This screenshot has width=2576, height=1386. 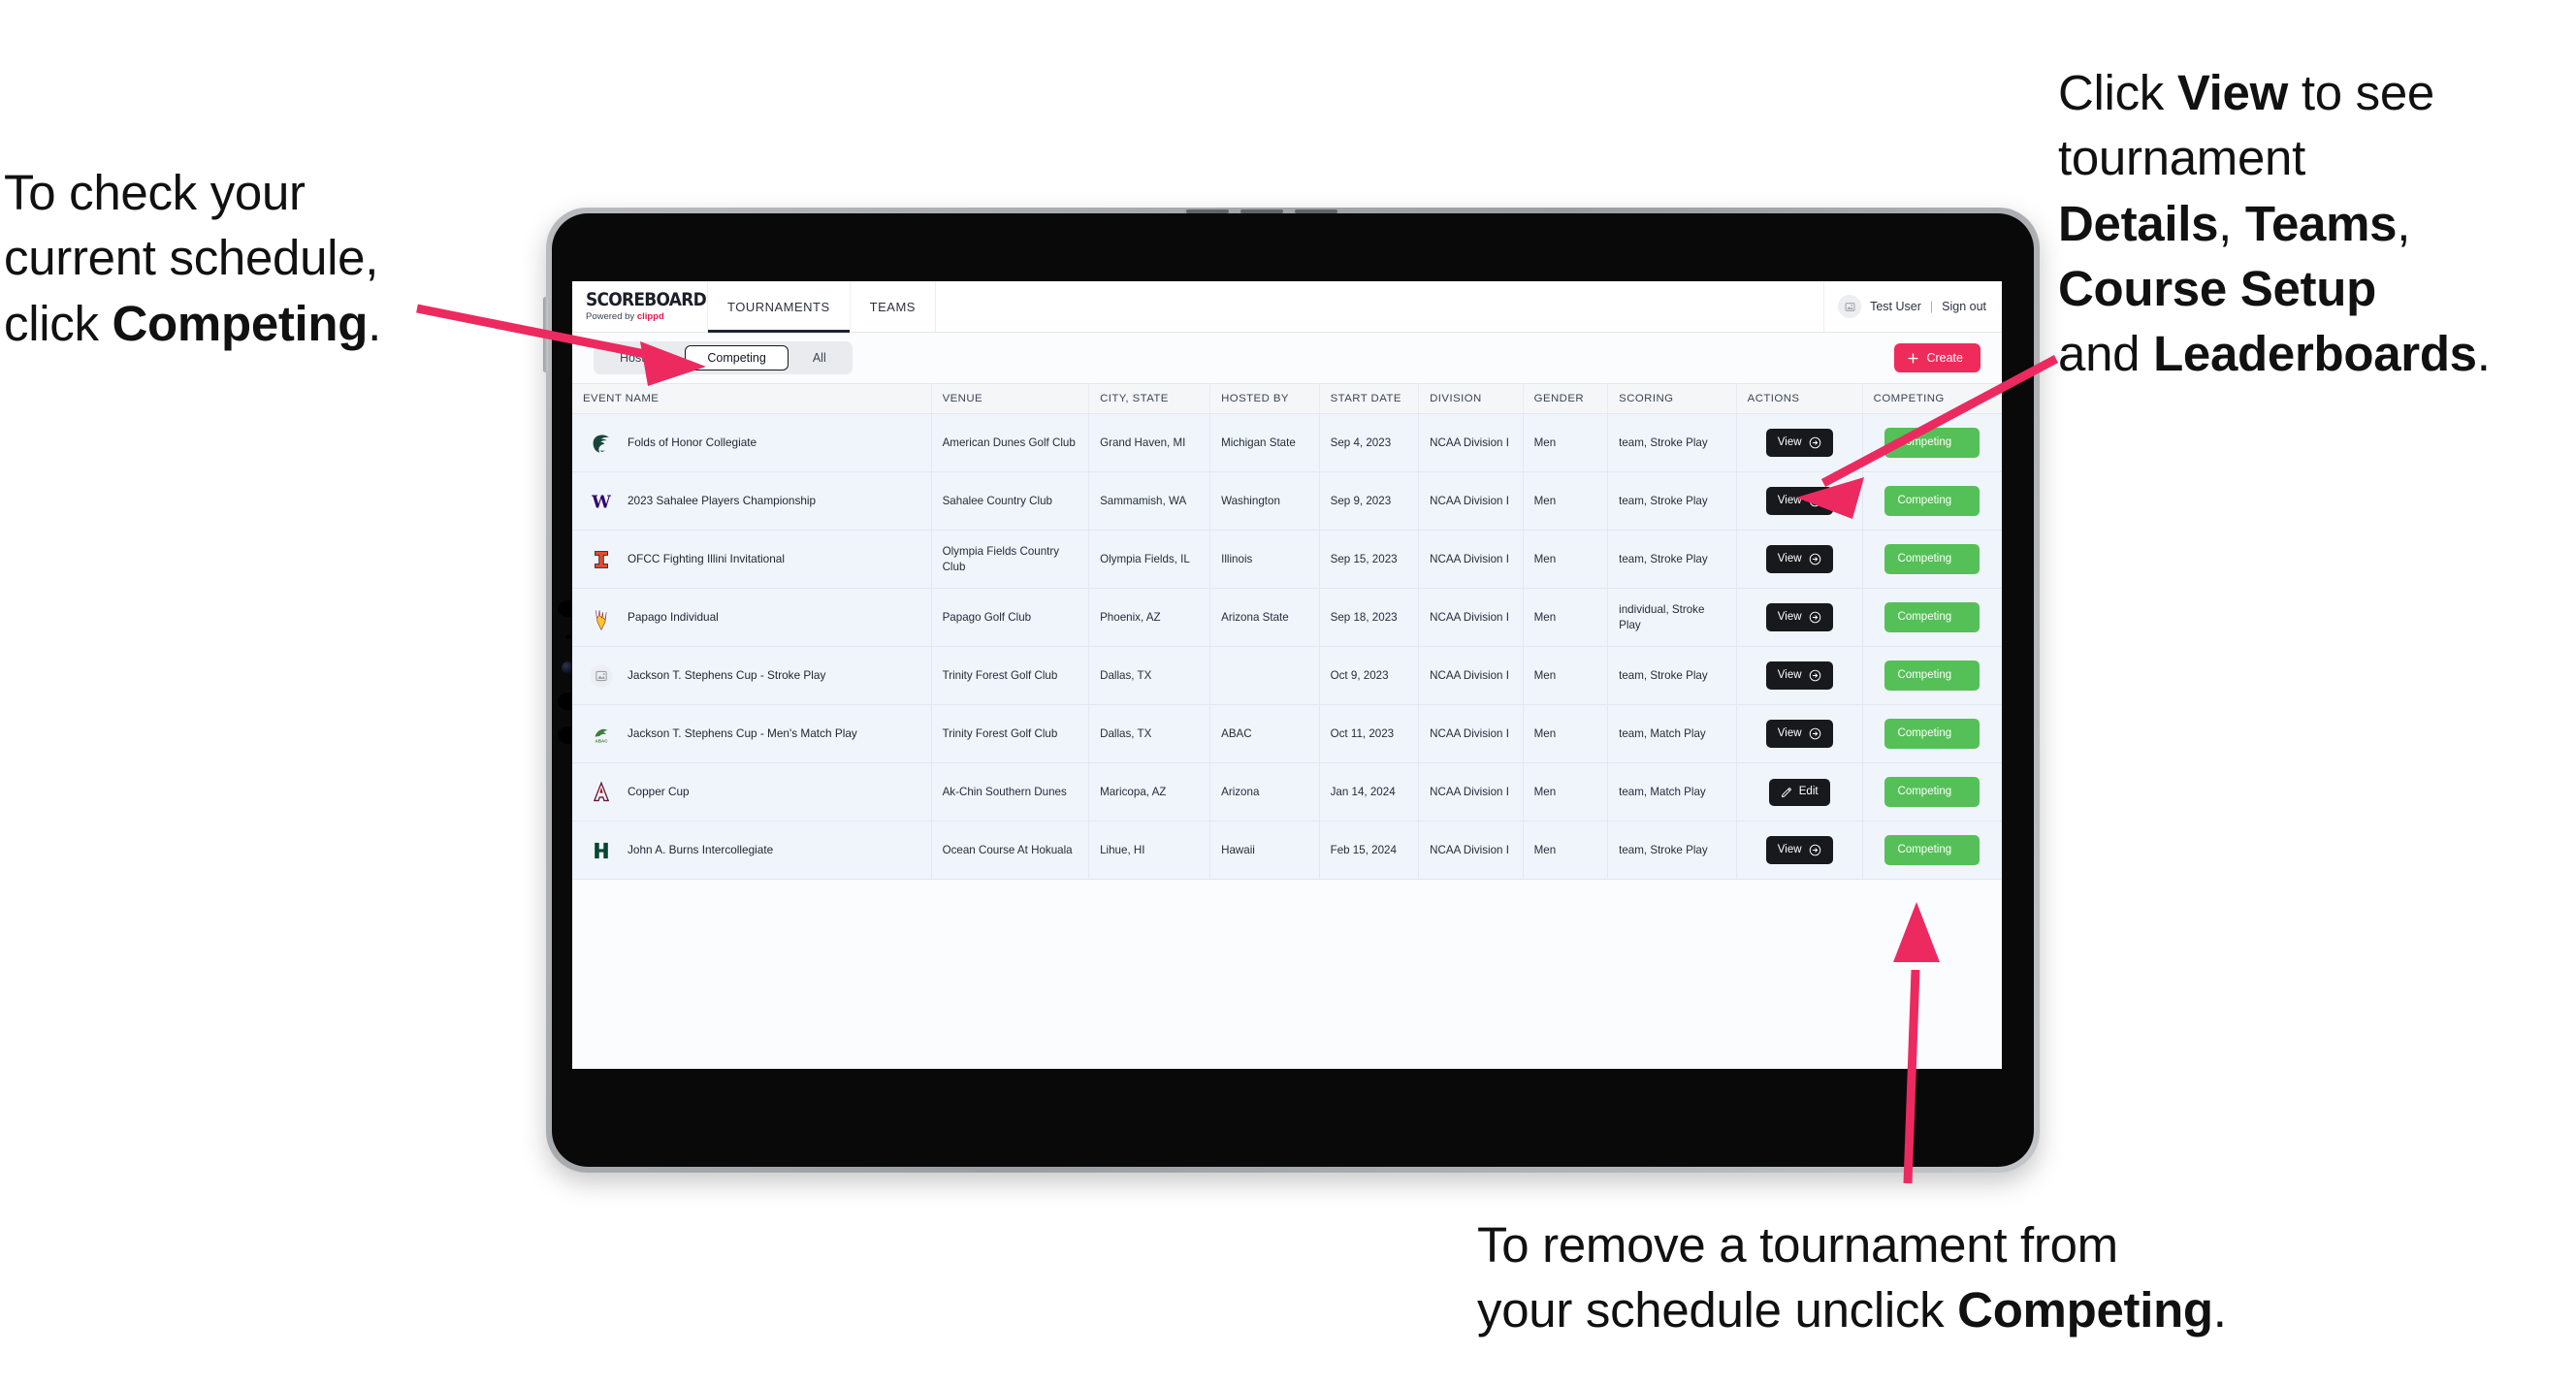 What do you see at coordinates (752, 792) in the screenshot?
I see `cell-event-name: Copper Cup` at bounding box center [752, 792].